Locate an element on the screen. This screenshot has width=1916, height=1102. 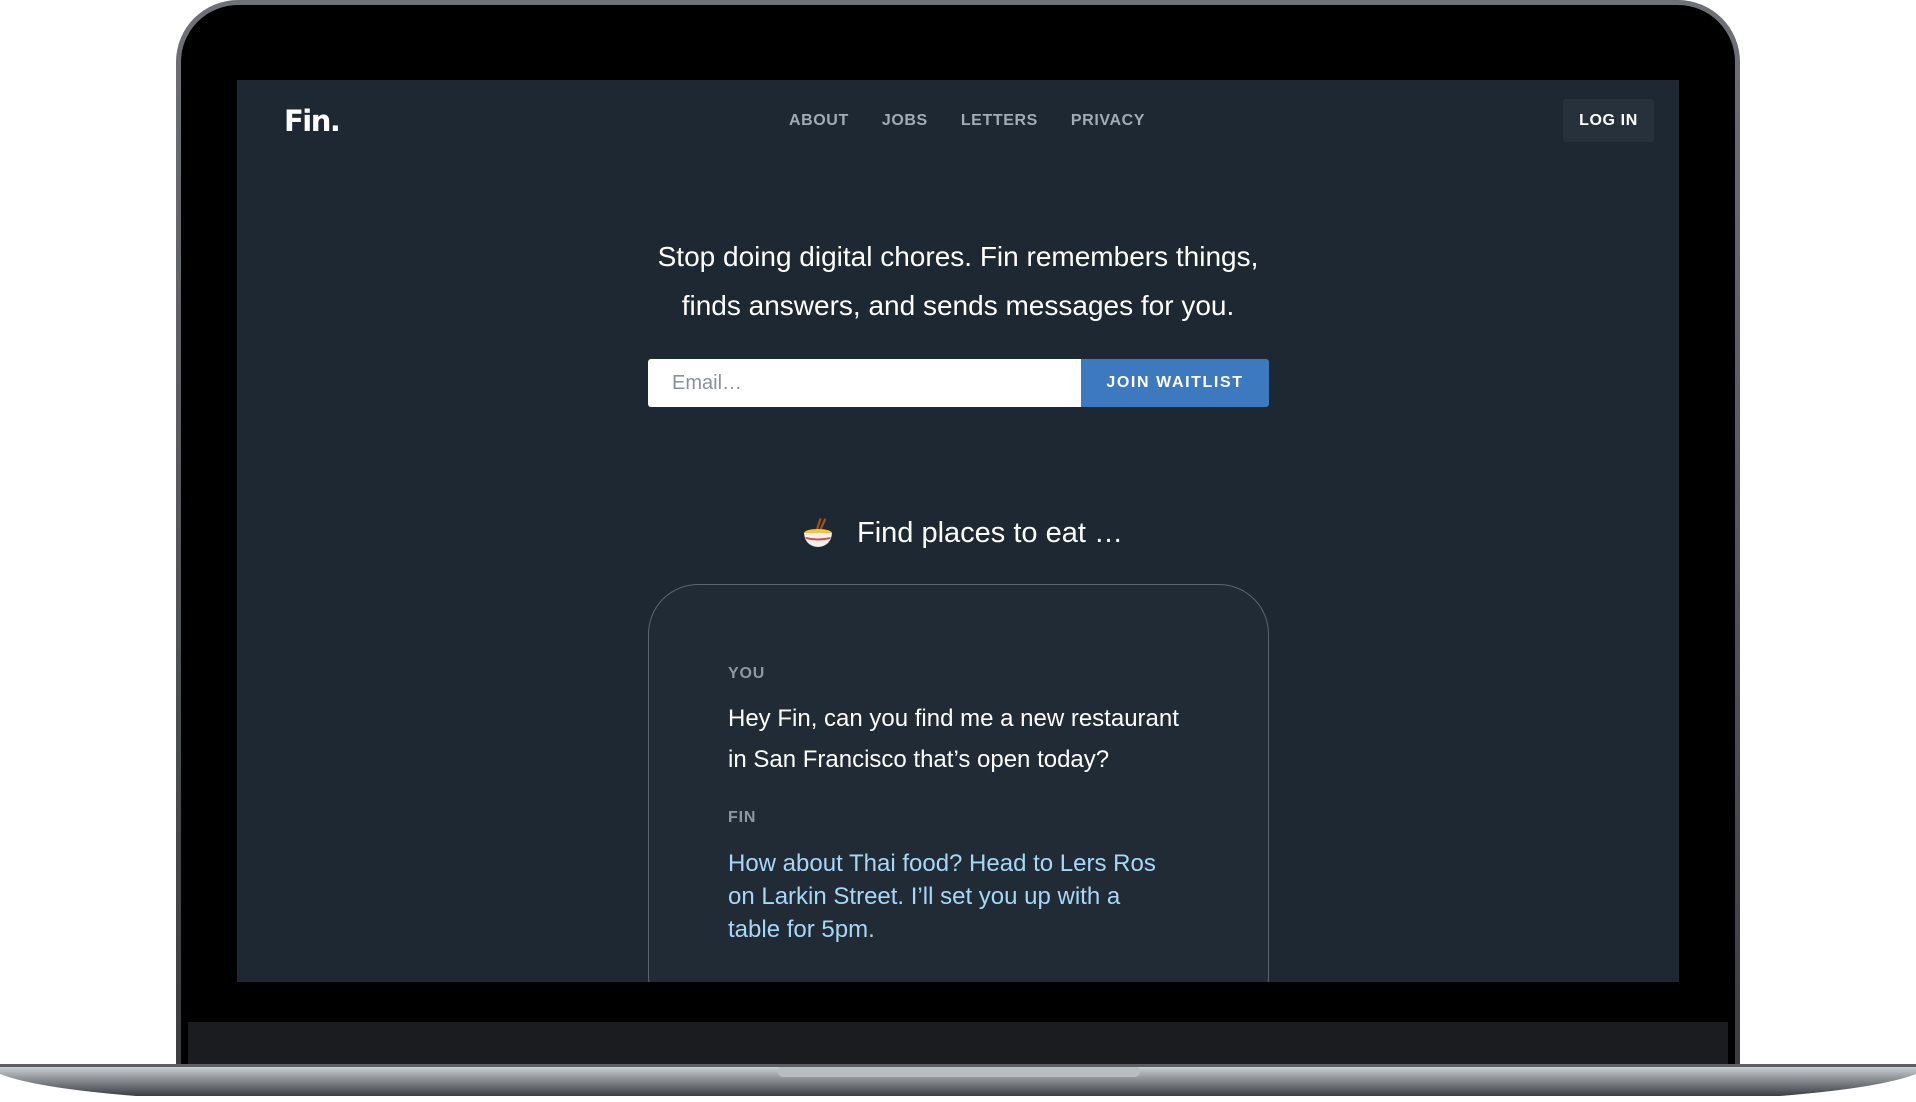
nav-item-privacy: PRIVACY is located at coordinates (1108, 121).